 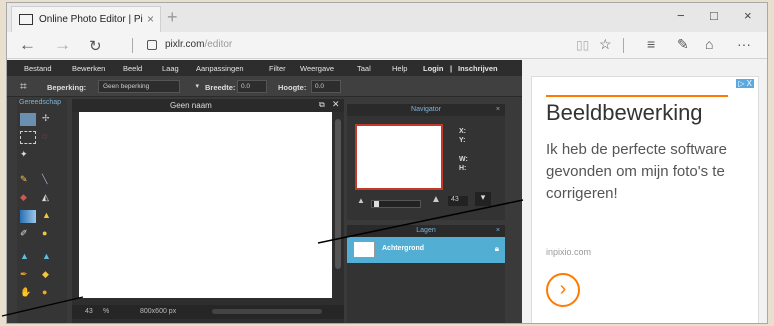 I want to click on move-tool-button: ✢, so click(x=50, y=119).